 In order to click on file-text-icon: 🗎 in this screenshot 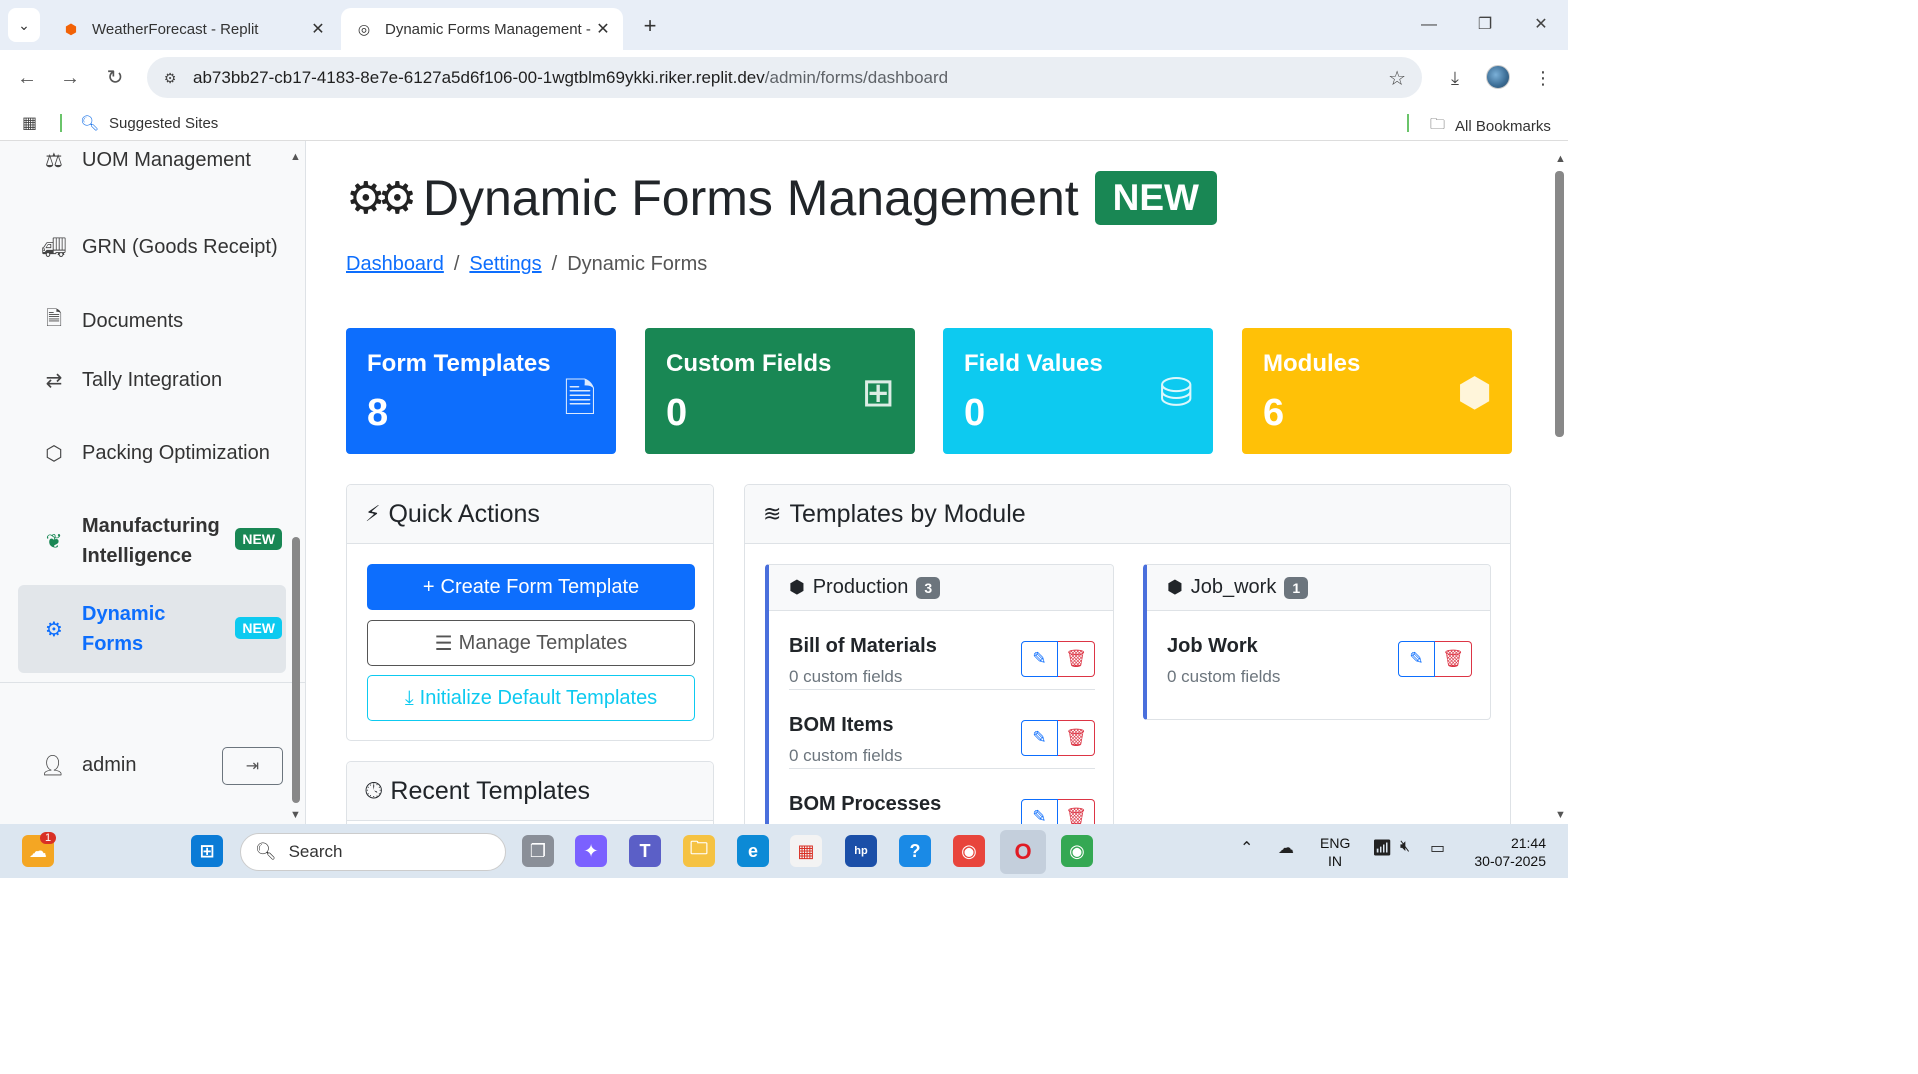, I will do `click(579, 399)`.